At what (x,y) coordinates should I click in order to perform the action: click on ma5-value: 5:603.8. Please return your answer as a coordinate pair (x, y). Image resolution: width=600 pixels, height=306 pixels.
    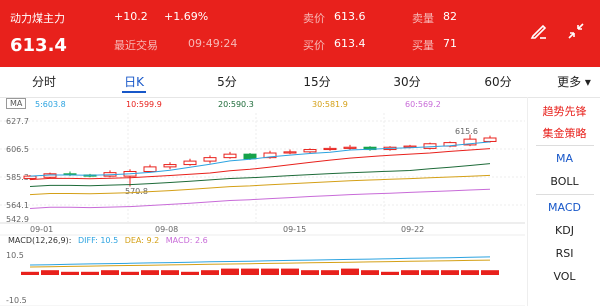
    Looking at the image, I should click on (50, 104).